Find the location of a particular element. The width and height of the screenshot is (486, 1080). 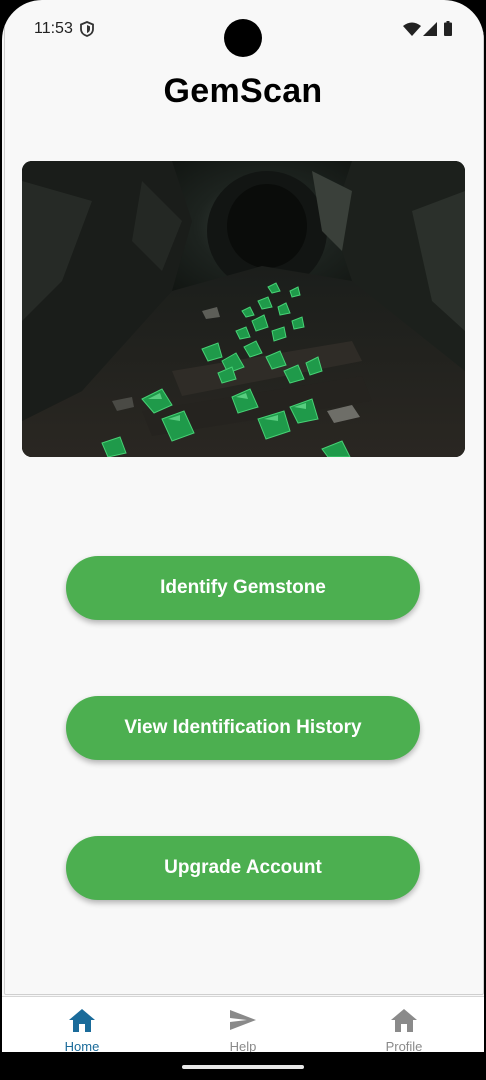

upgrade-account-button: Upgrade Account is located at coordinates (243, 868).